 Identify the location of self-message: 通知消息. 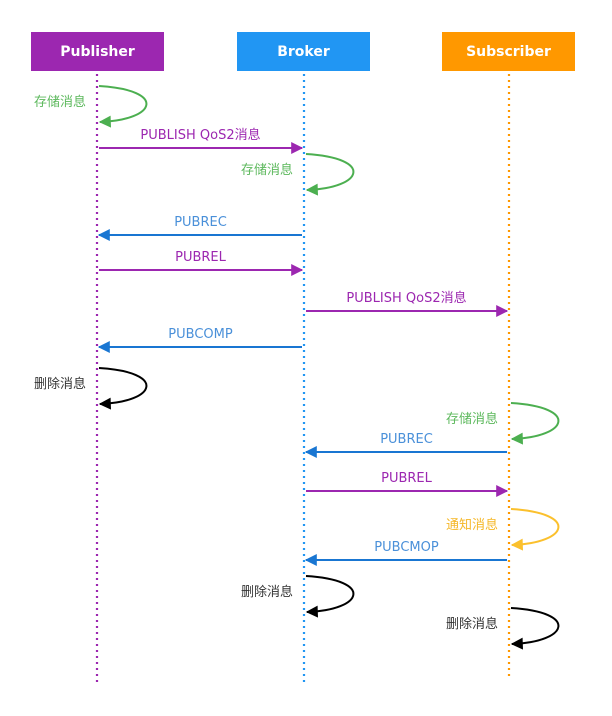
(503, 529).